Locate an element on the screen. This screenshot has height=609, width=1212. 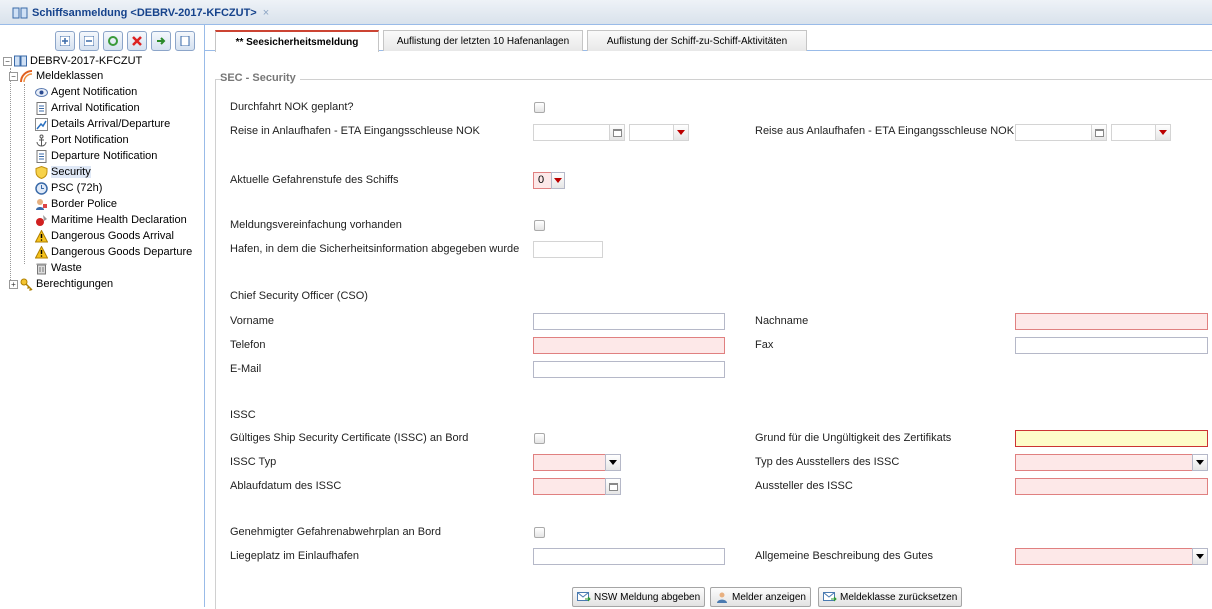
arrow-right-icon is located at coordinates (161, 41).